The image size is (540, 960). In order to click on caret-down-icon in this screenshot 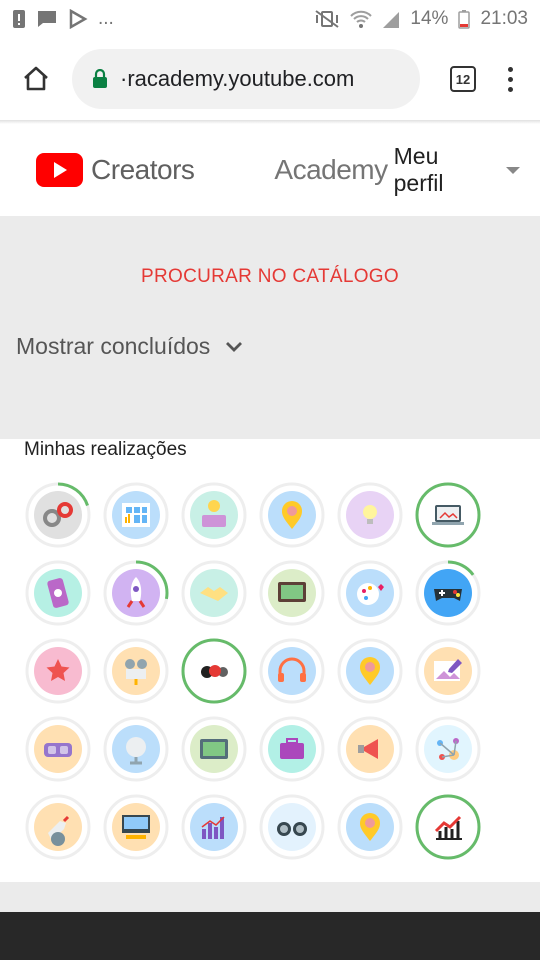, I will do `click(513, 170)`.